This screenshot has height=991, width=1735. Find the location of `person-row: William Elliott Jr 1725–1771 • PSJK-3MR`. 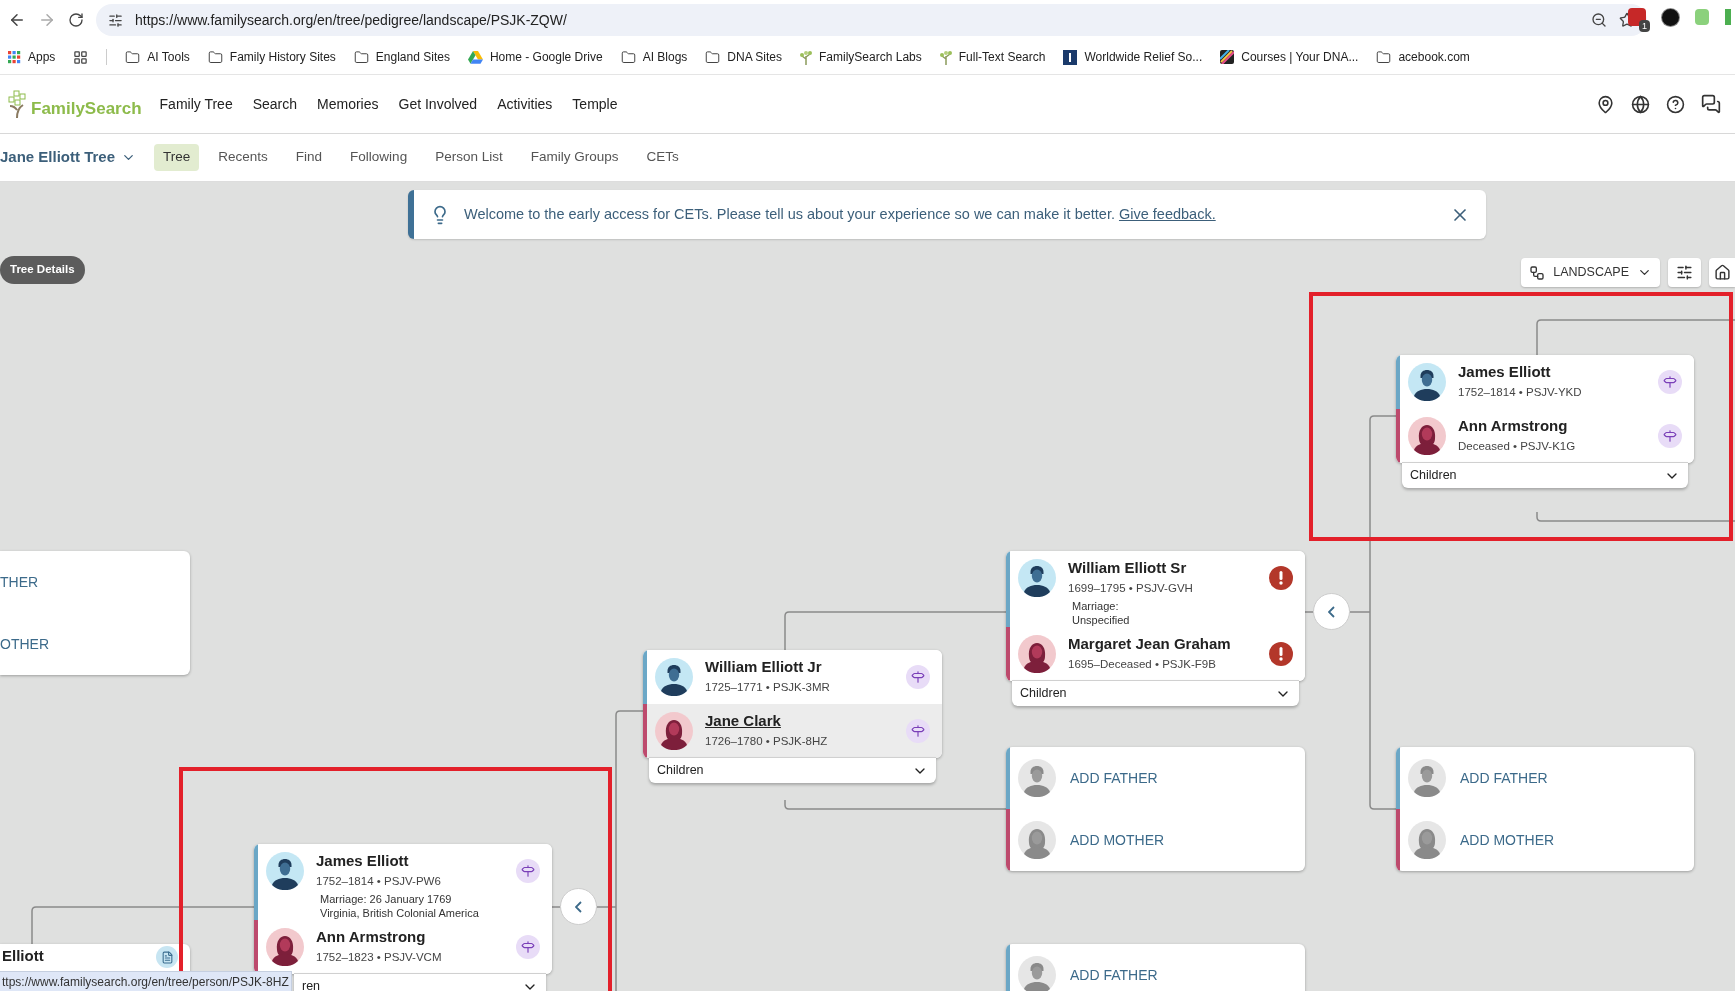

person-row: William Elliott Jr 1725–1771 • PSJK-3MR is located at coordinates (792, 677).